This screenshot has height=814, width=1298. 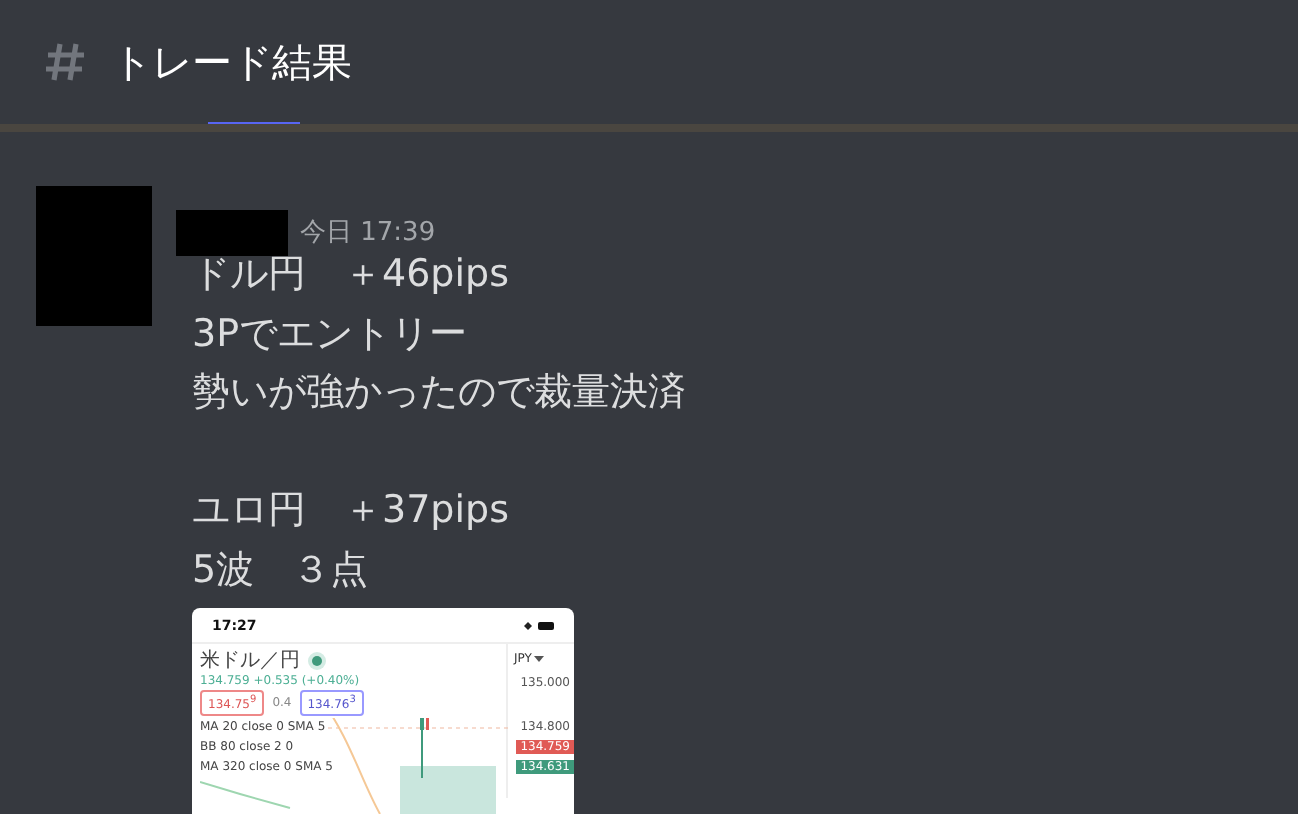 I want to click on redacted-avatar, so click(x=94, y=256).